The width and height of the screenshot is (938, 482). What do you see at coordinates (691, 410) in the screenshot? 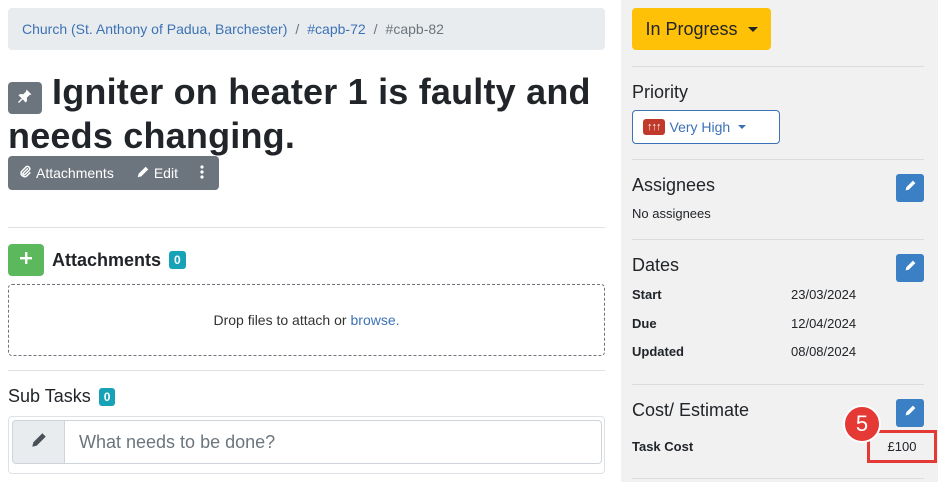
I see `cost-heading: Cost/ Estimate` at bounding box center [691, 410].